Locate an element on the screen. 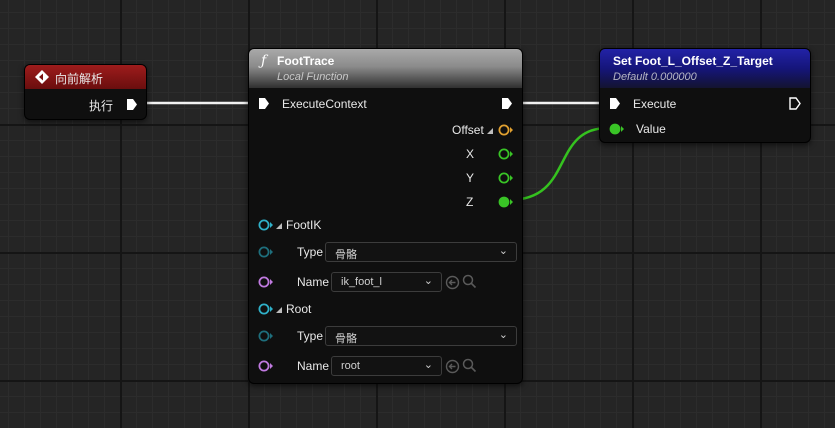 The height and width of the screenshot is (428, 835). z-output-pin is located at coordinates (506, 202).